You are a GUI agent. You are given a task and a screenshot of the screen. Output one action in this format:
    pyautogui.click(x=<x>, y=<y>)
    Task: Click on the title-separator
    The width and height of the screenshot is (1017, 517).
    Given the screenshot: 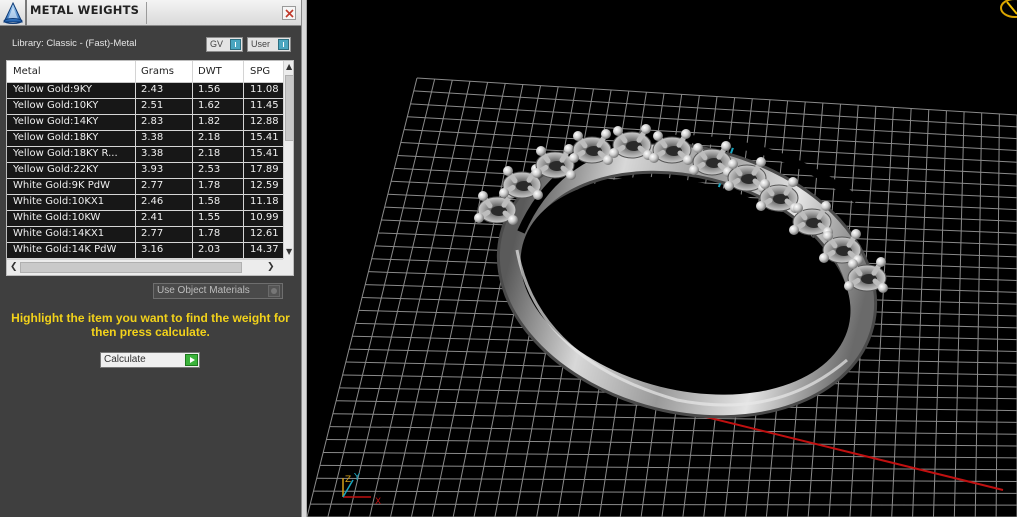 What is the action you would take?
    pyautogui.click(x=26, y=13)
    